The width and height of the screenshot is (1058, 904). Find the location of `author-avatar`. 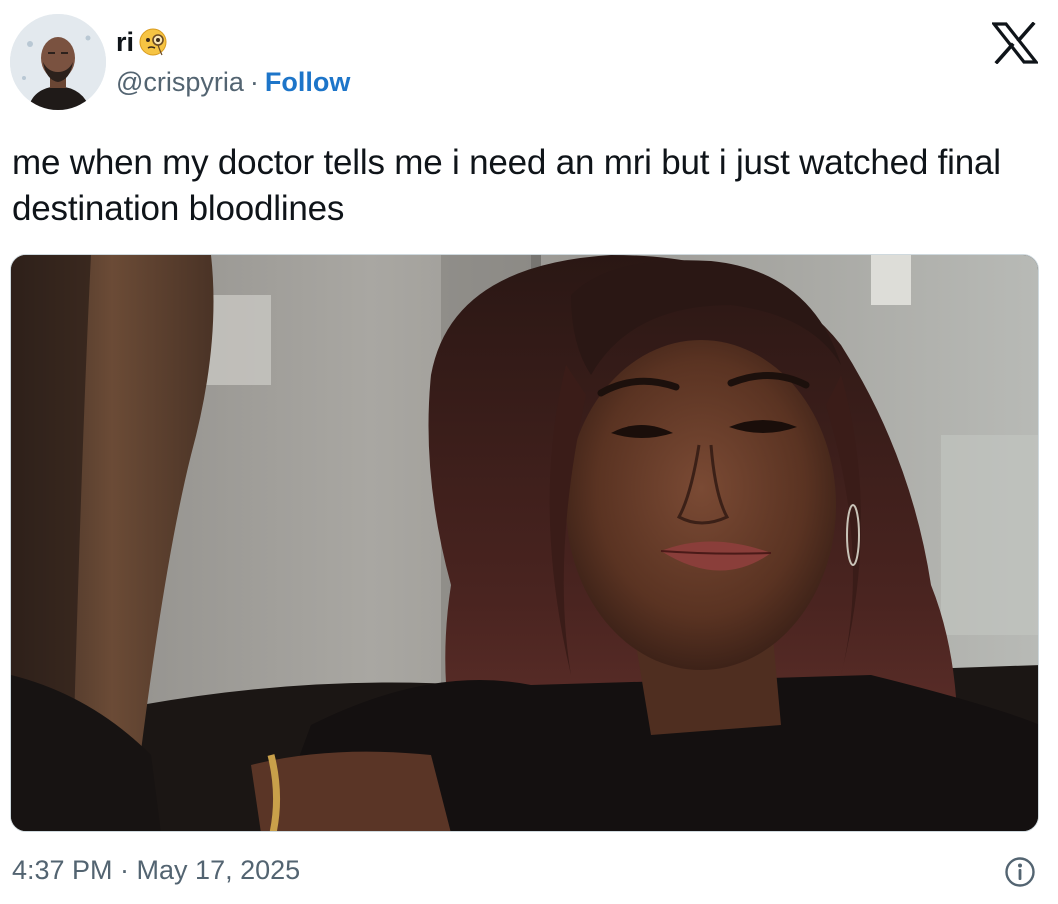

author-avatar is located at coordinates (58, 62).